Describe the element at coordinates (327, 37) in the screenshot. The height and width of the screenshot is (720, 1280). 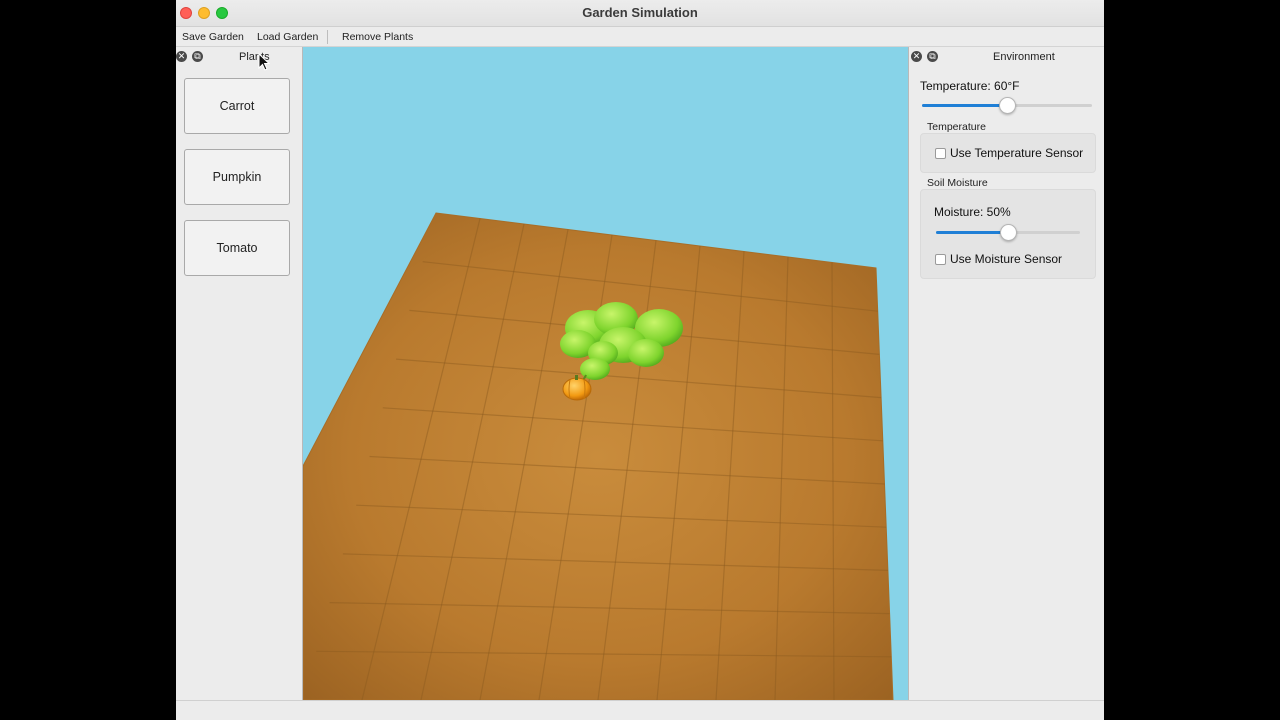
I see `toolbar-separator` at that location.